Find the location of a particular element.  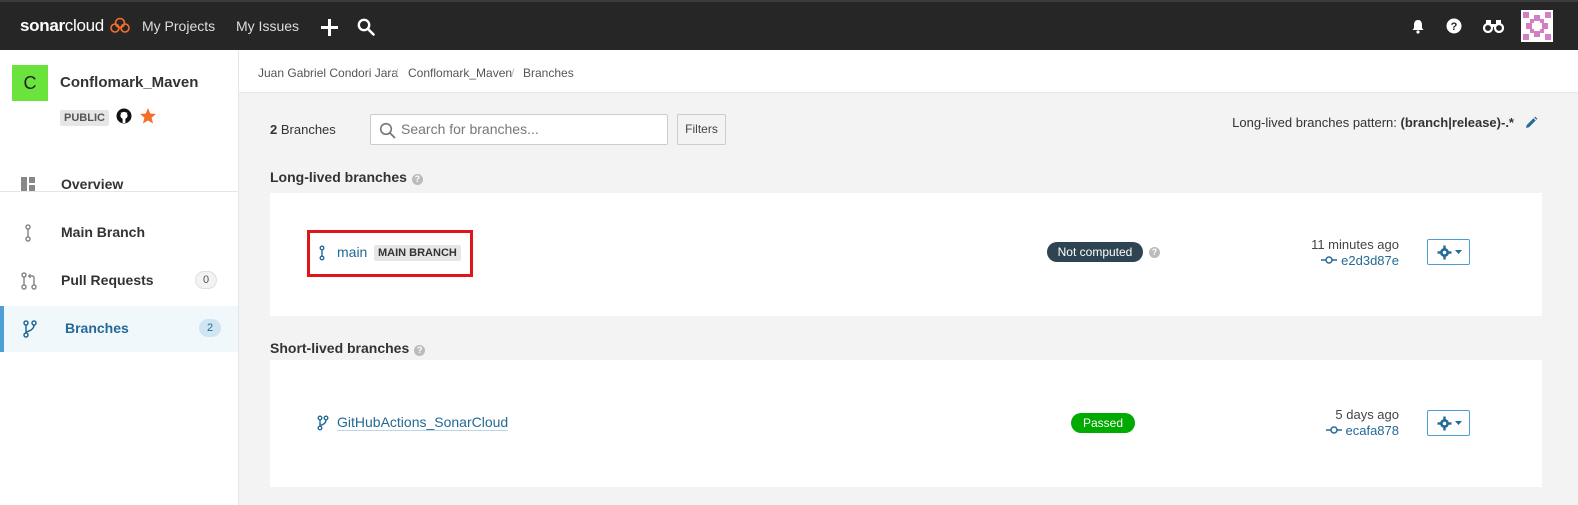

visibility-badge: PUBLIC is located at coordinates (84, 118).